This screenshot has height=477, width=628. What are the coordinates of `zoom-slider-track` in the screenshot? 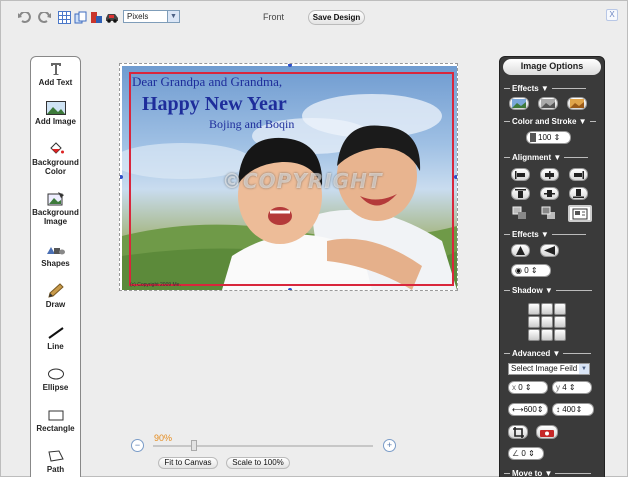 It's located at (263, 446).